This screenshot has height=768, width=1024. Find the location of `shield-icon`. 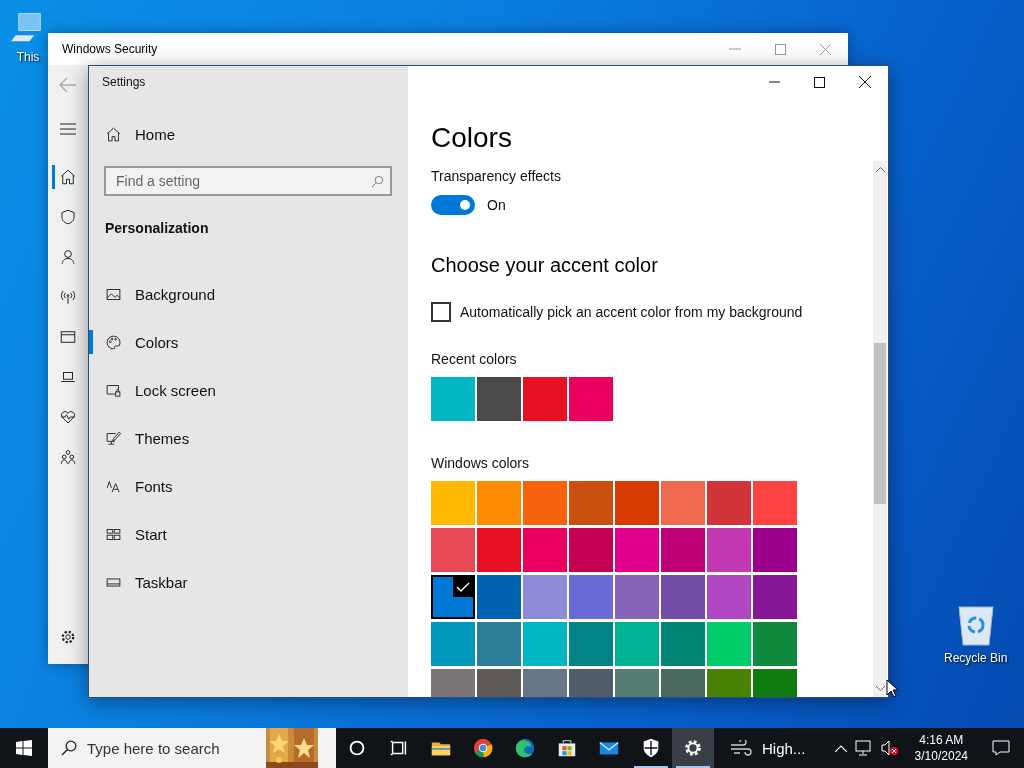

shield-icon is located at coordinates (68, 217).